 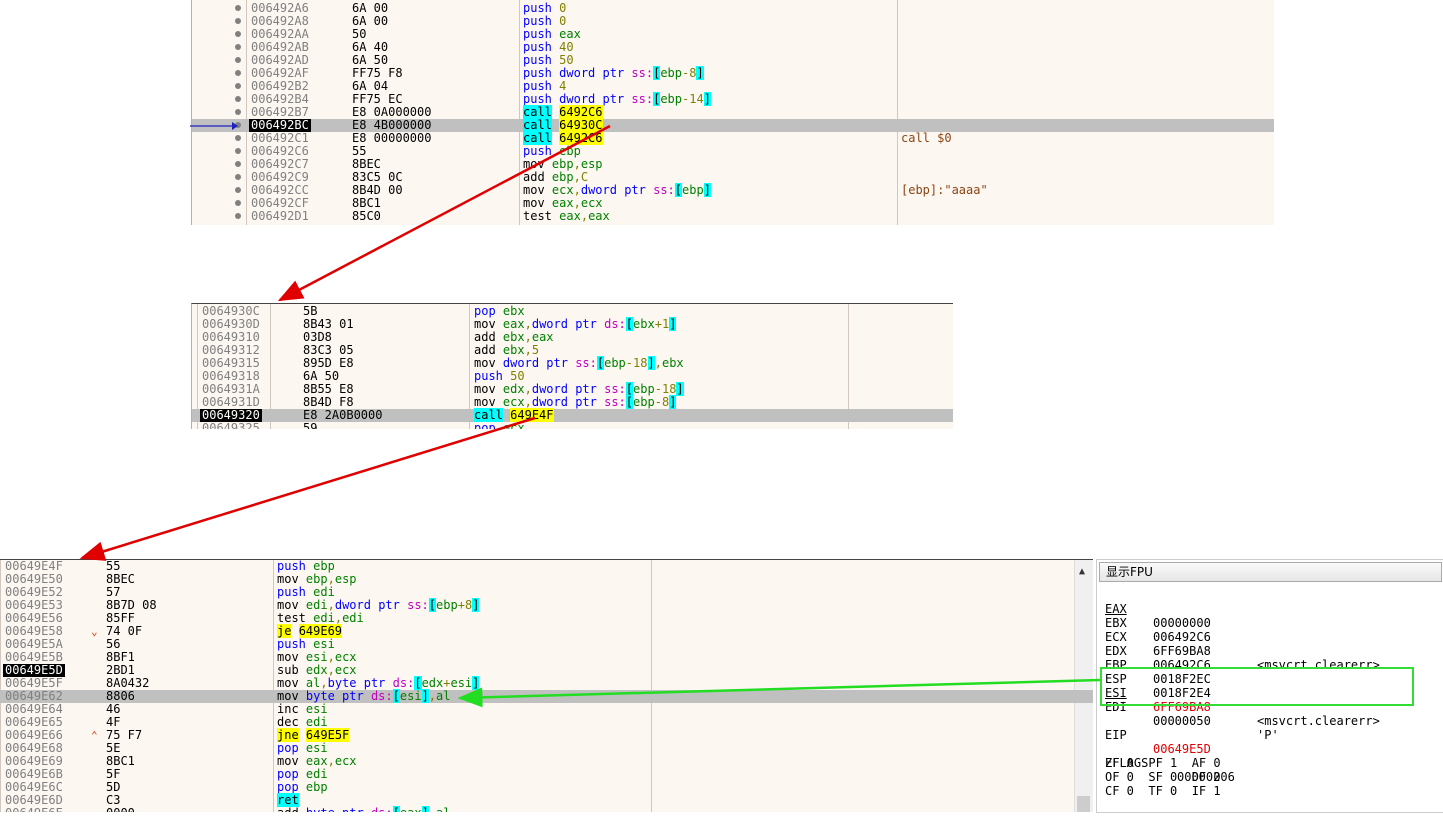 What do you see at coordinates (779, 693) in the screenshot?
I see `green-arrow` at bounding box center [779, 693].